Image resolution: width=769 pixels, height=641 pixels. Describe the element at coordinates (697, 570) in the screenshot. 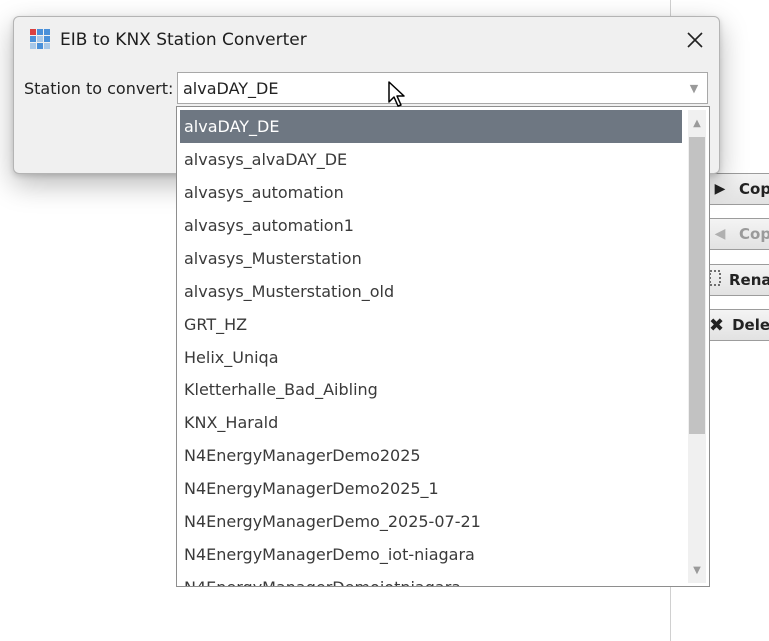

I see `scroll-down-icon: ▼` at that location.